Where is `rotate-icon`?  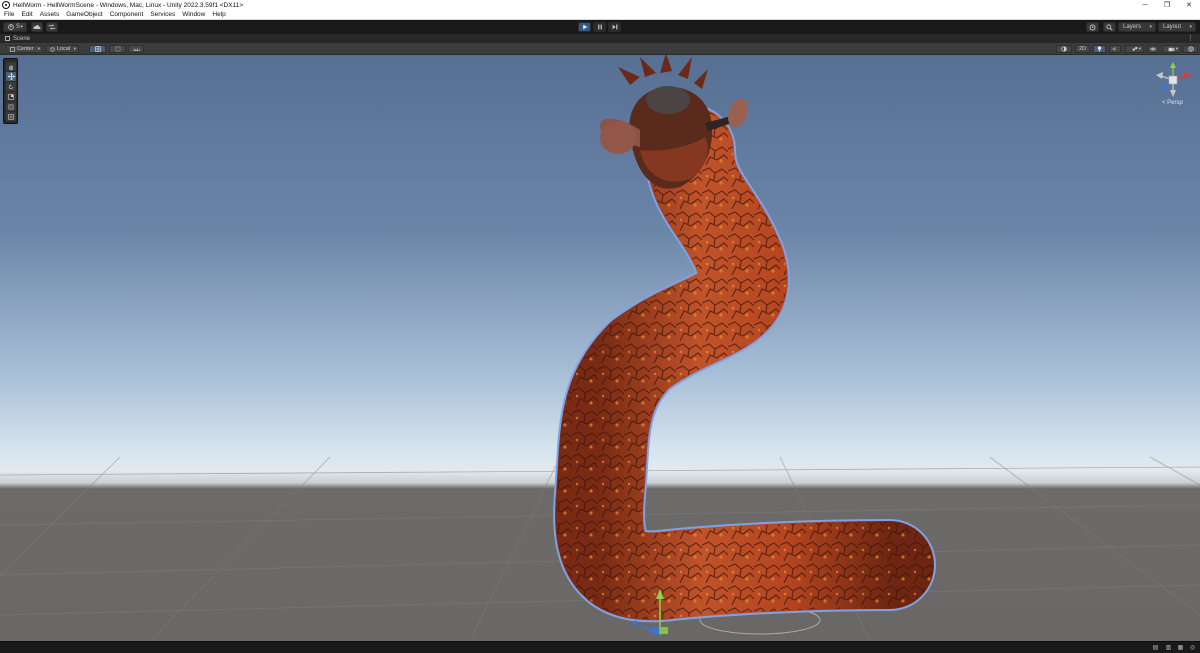 rotate-icon is located at coordinates (11, 86).